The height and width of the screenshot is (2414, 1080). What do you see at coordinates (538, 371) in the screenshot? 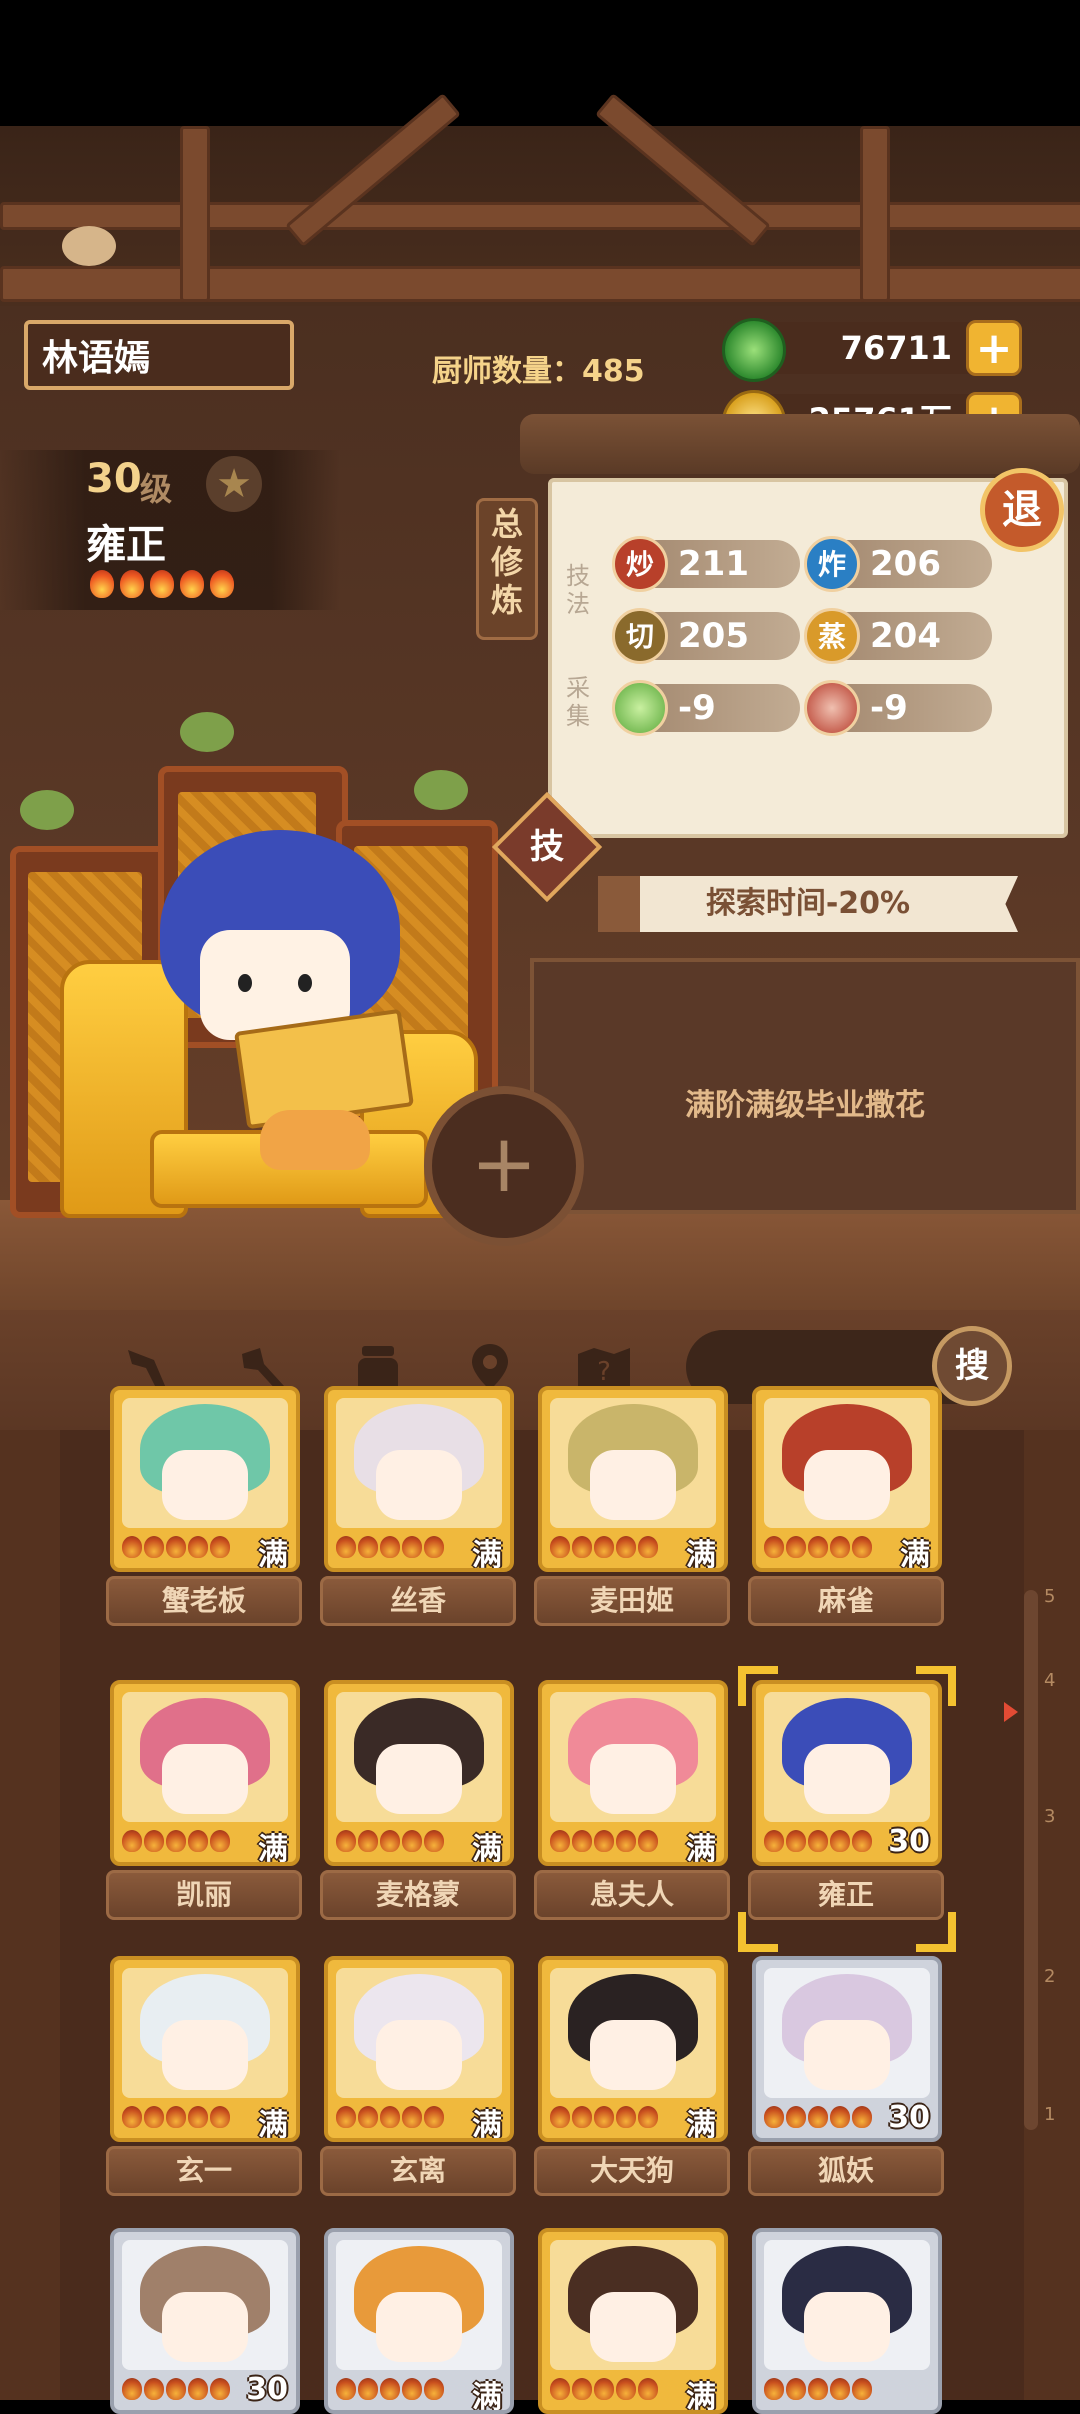
I see `chef-count: 厨师数量：485` at bounding box center [538, 371].